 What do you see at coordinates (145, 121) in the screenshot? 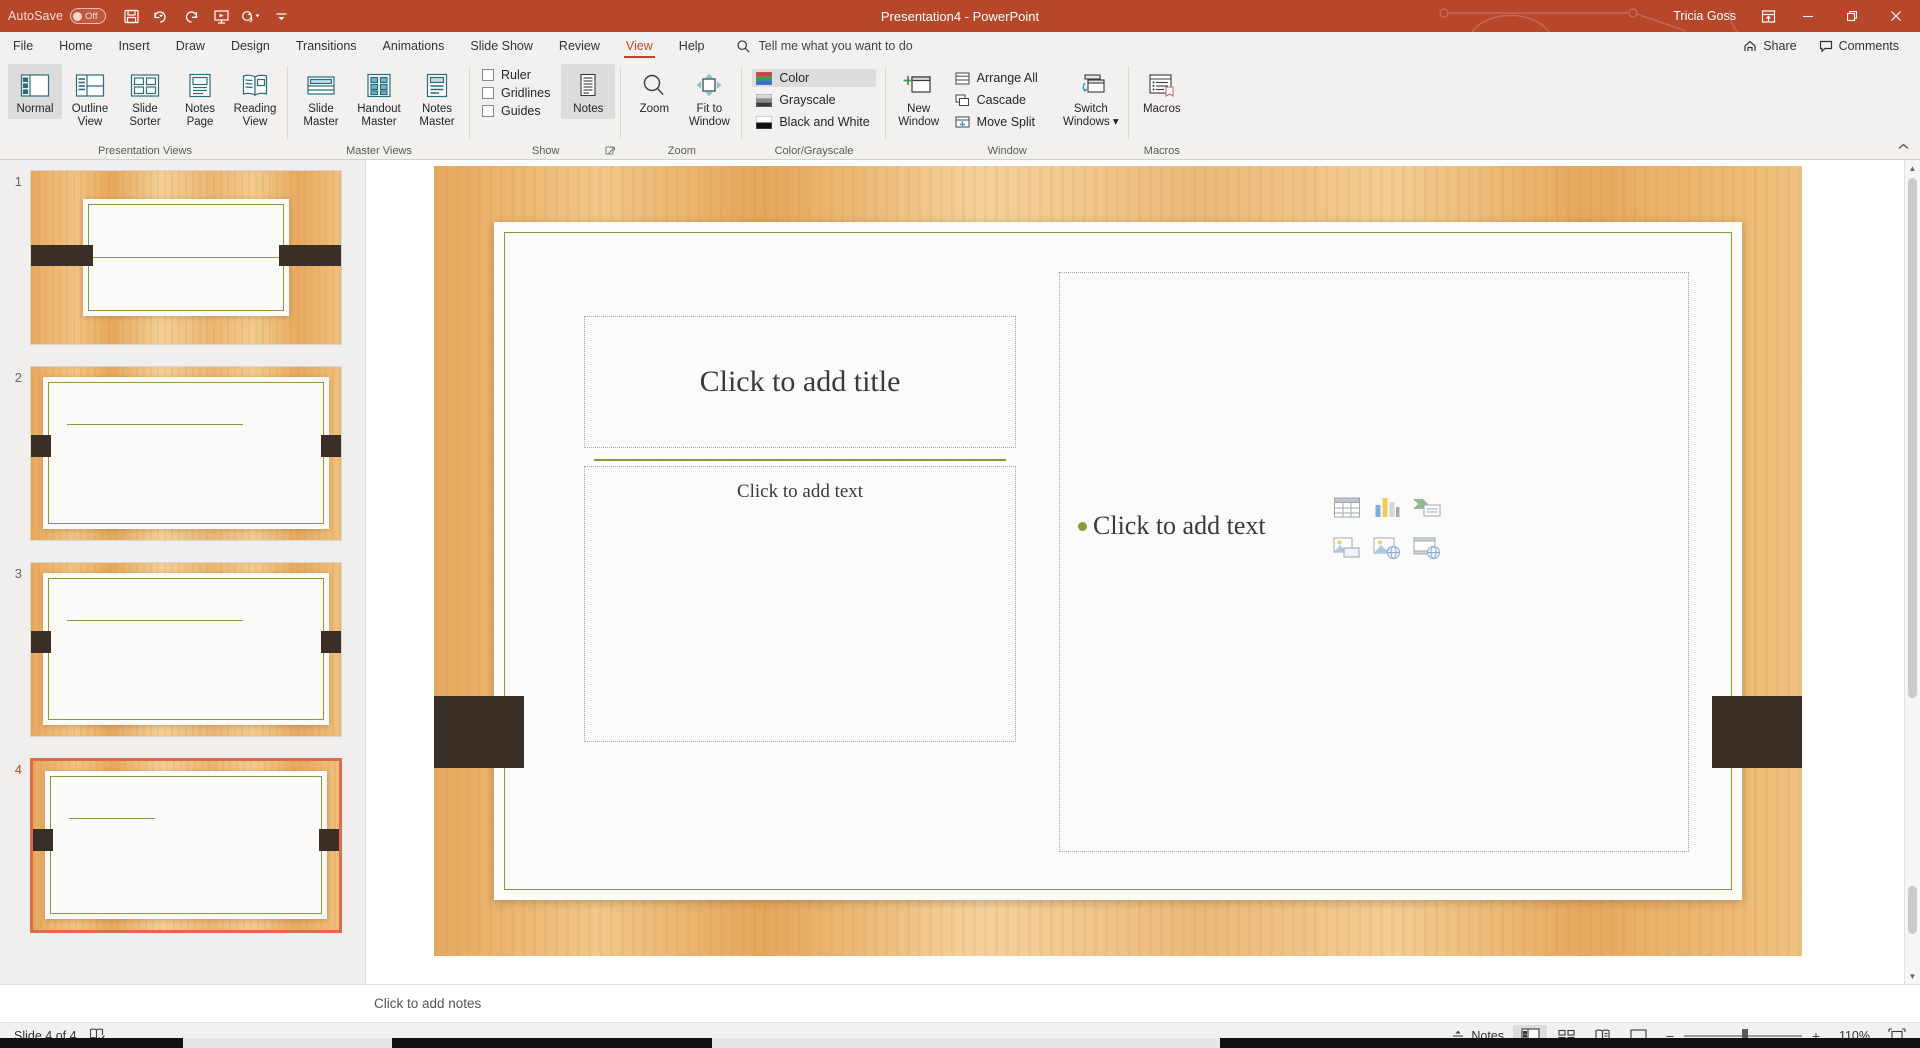
I see `slide-sorter-label-2: Sorter` at bounding box center [145, 121].